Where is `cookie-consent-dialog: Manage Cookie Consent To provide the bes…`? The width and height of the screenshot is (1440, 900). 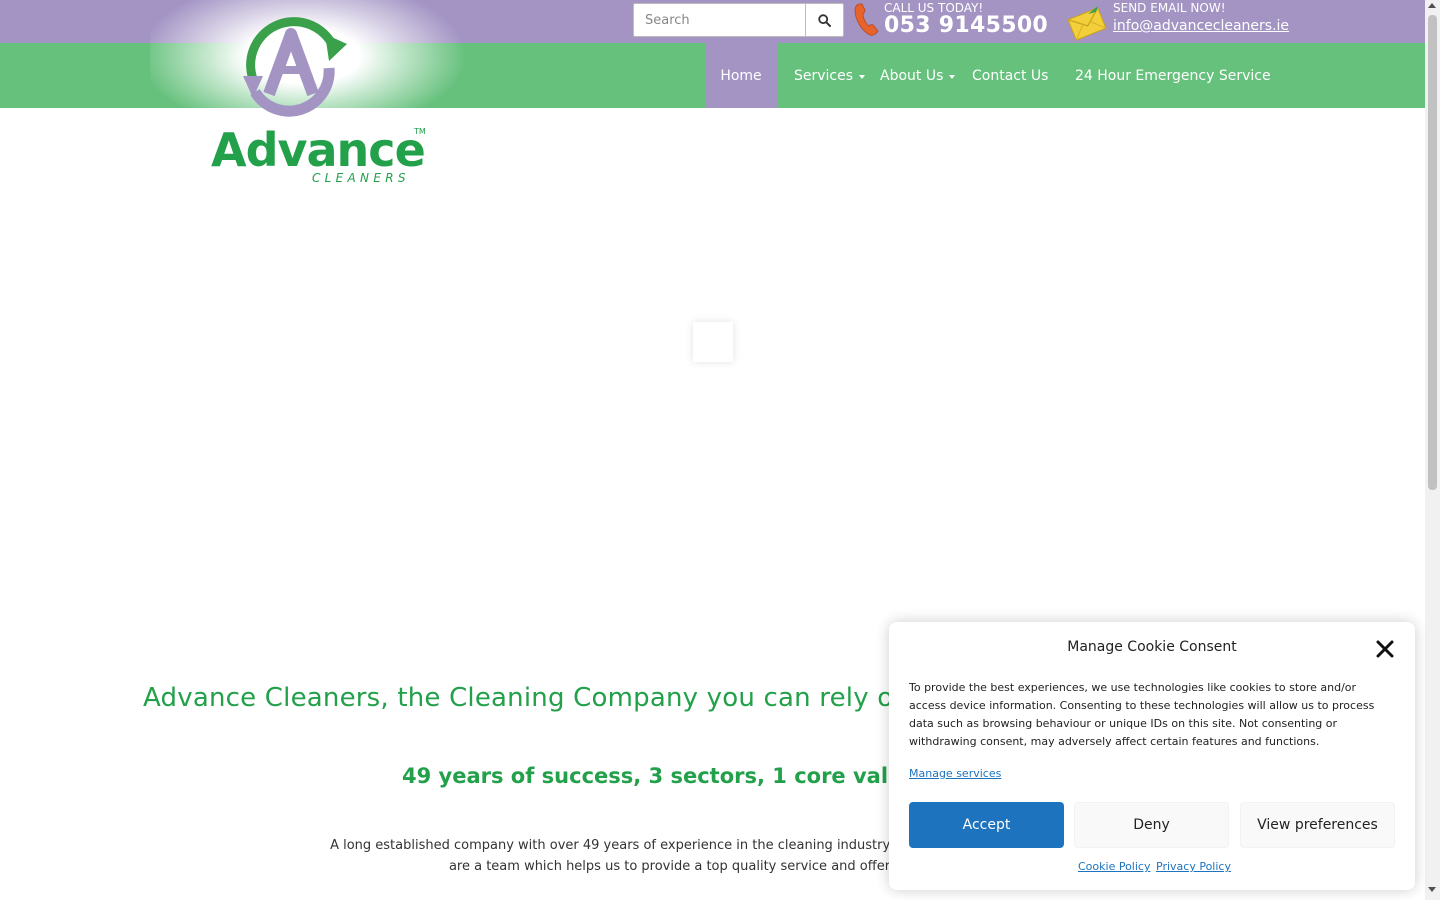
cookie-consent-dialog: Manage Cookie Consent To provide the bes… is located at coordinates (1152, 756).